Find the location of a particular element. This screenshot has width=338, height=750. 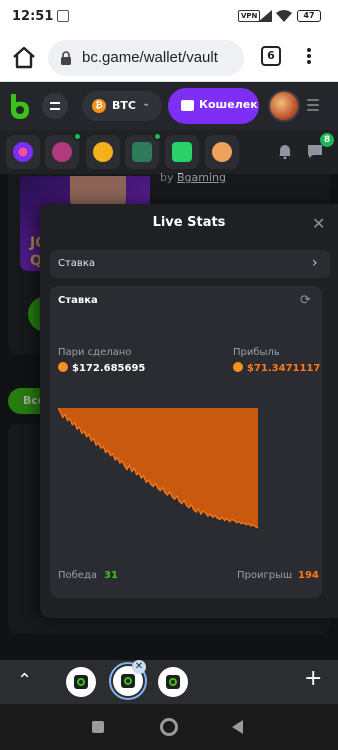

more-menu-icon is located at coordinates (309, 58).